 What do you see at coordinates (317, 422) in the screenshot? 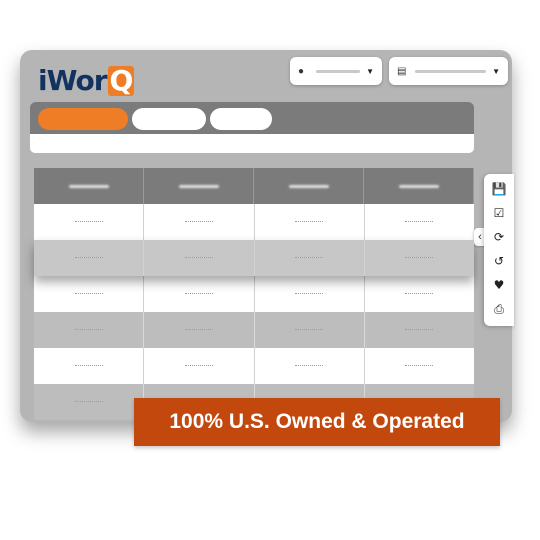
I see `ownership-banner: 100% U.S. Owned & Operated` at bounding box center [317, 422].